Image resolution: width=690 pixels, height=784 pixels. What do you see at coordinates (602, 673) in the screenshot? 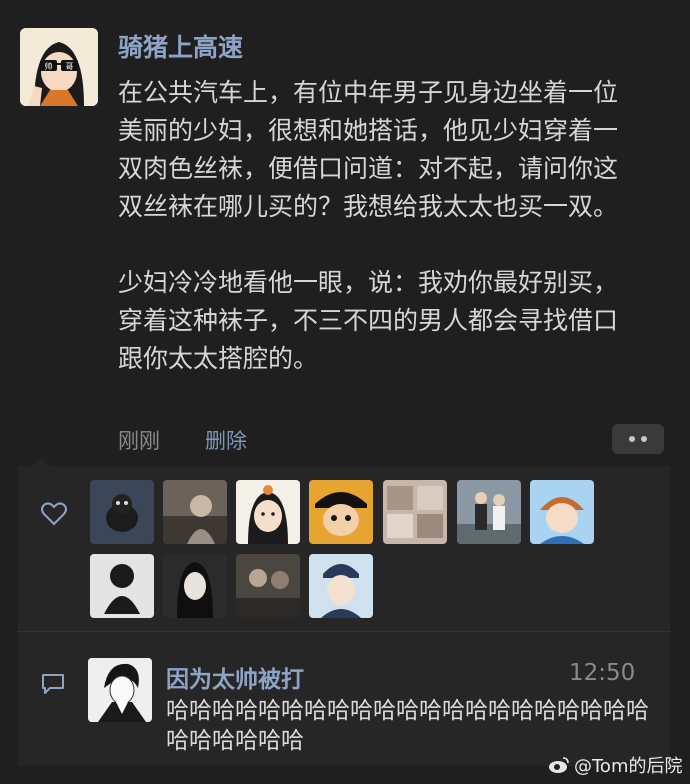
I see `comment-time: 12:50` at bounding box center [602, 673].